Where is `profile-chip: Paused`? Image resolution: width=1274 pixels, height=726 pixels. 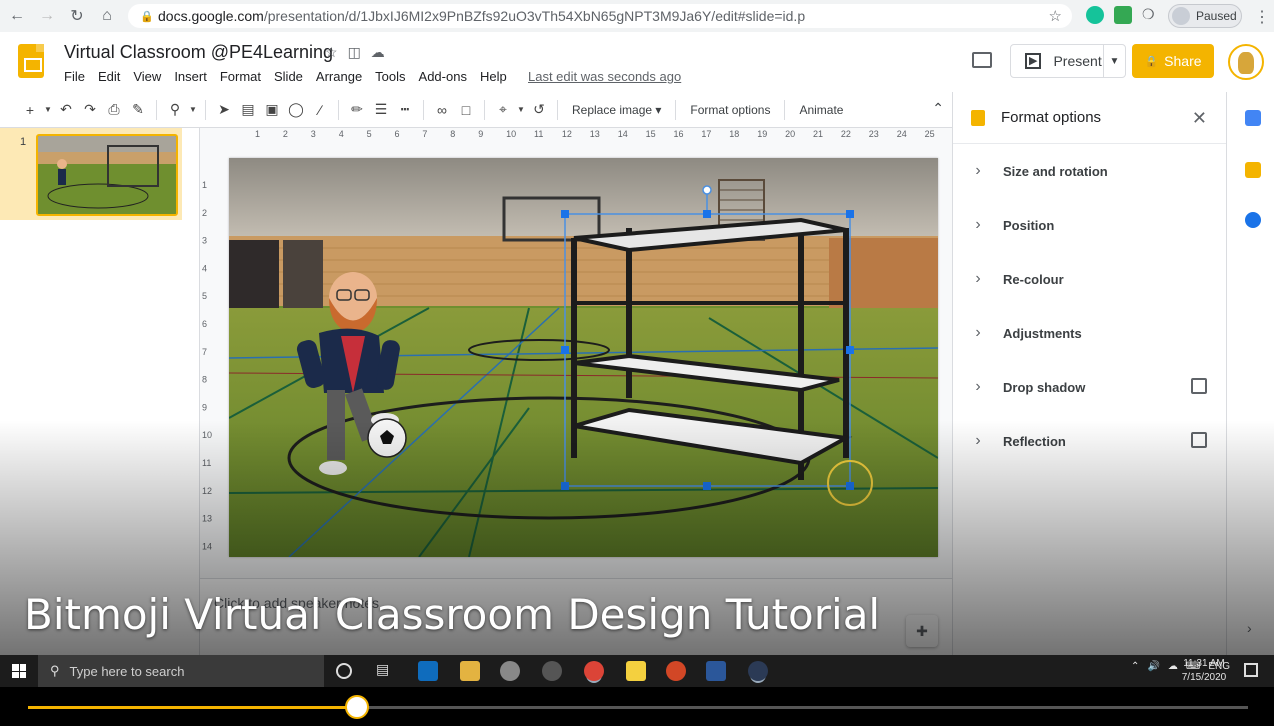 profile-chip: Paused is located at coordinates (1205, 16).